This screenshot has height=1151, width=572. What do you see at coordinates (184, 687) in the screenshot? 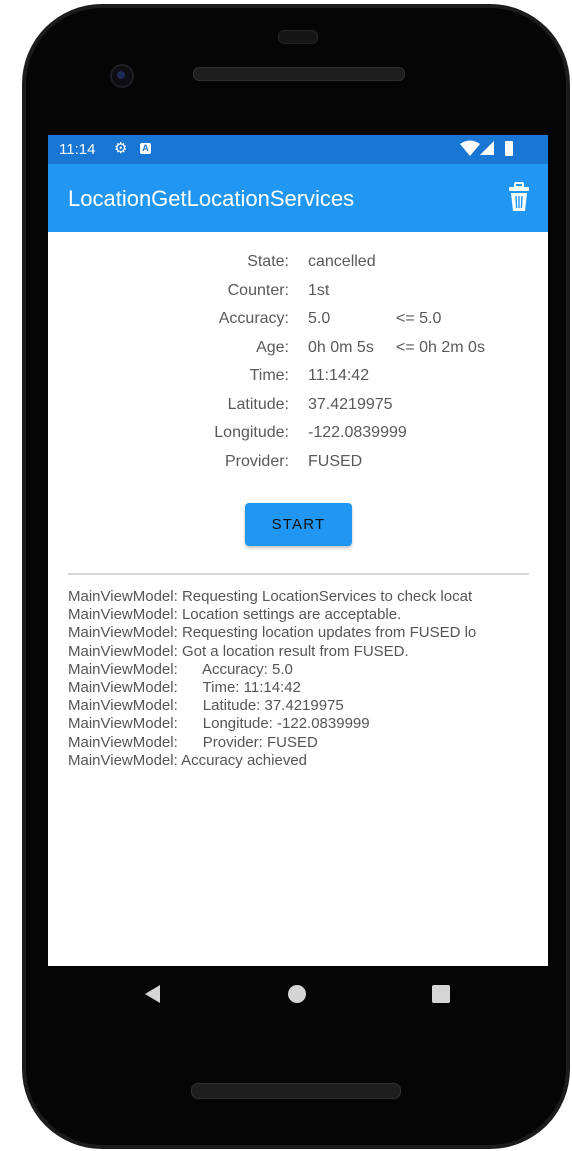
I see `log-line: MainViewModel: Time: 11:14:42` at bounding box center [184, 687].